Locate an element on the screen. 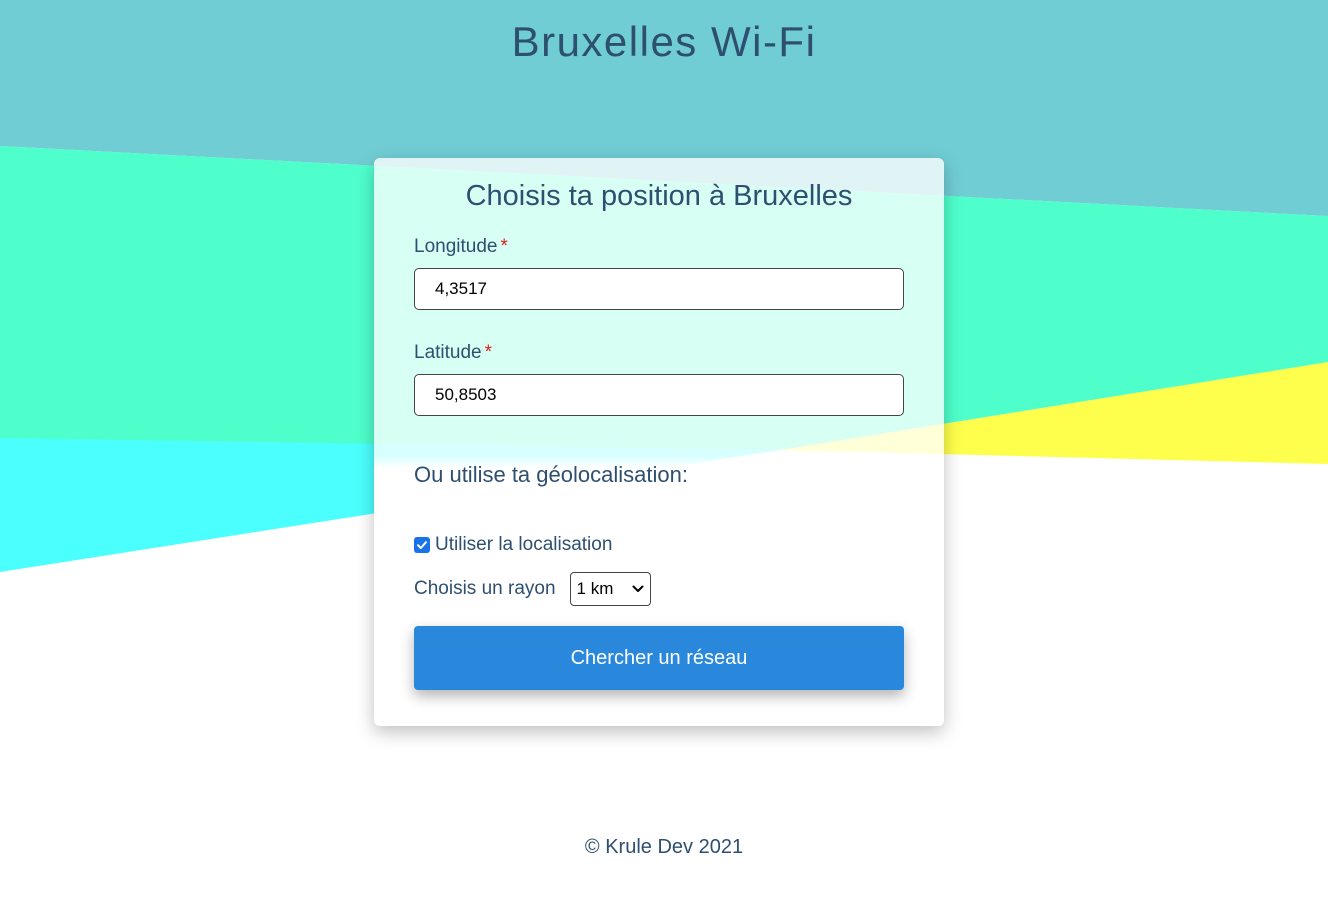 The image size is (1328, 900). latitude-input is located at coordinates (659, 395).